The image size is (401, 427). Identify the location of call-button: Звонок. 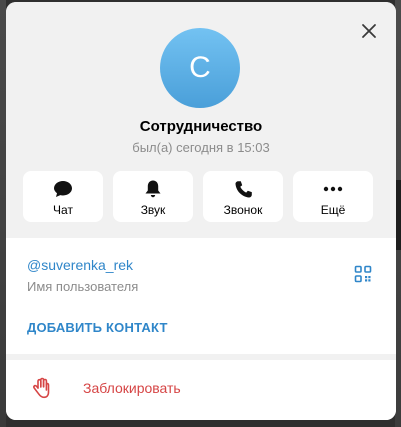
(243, 196).